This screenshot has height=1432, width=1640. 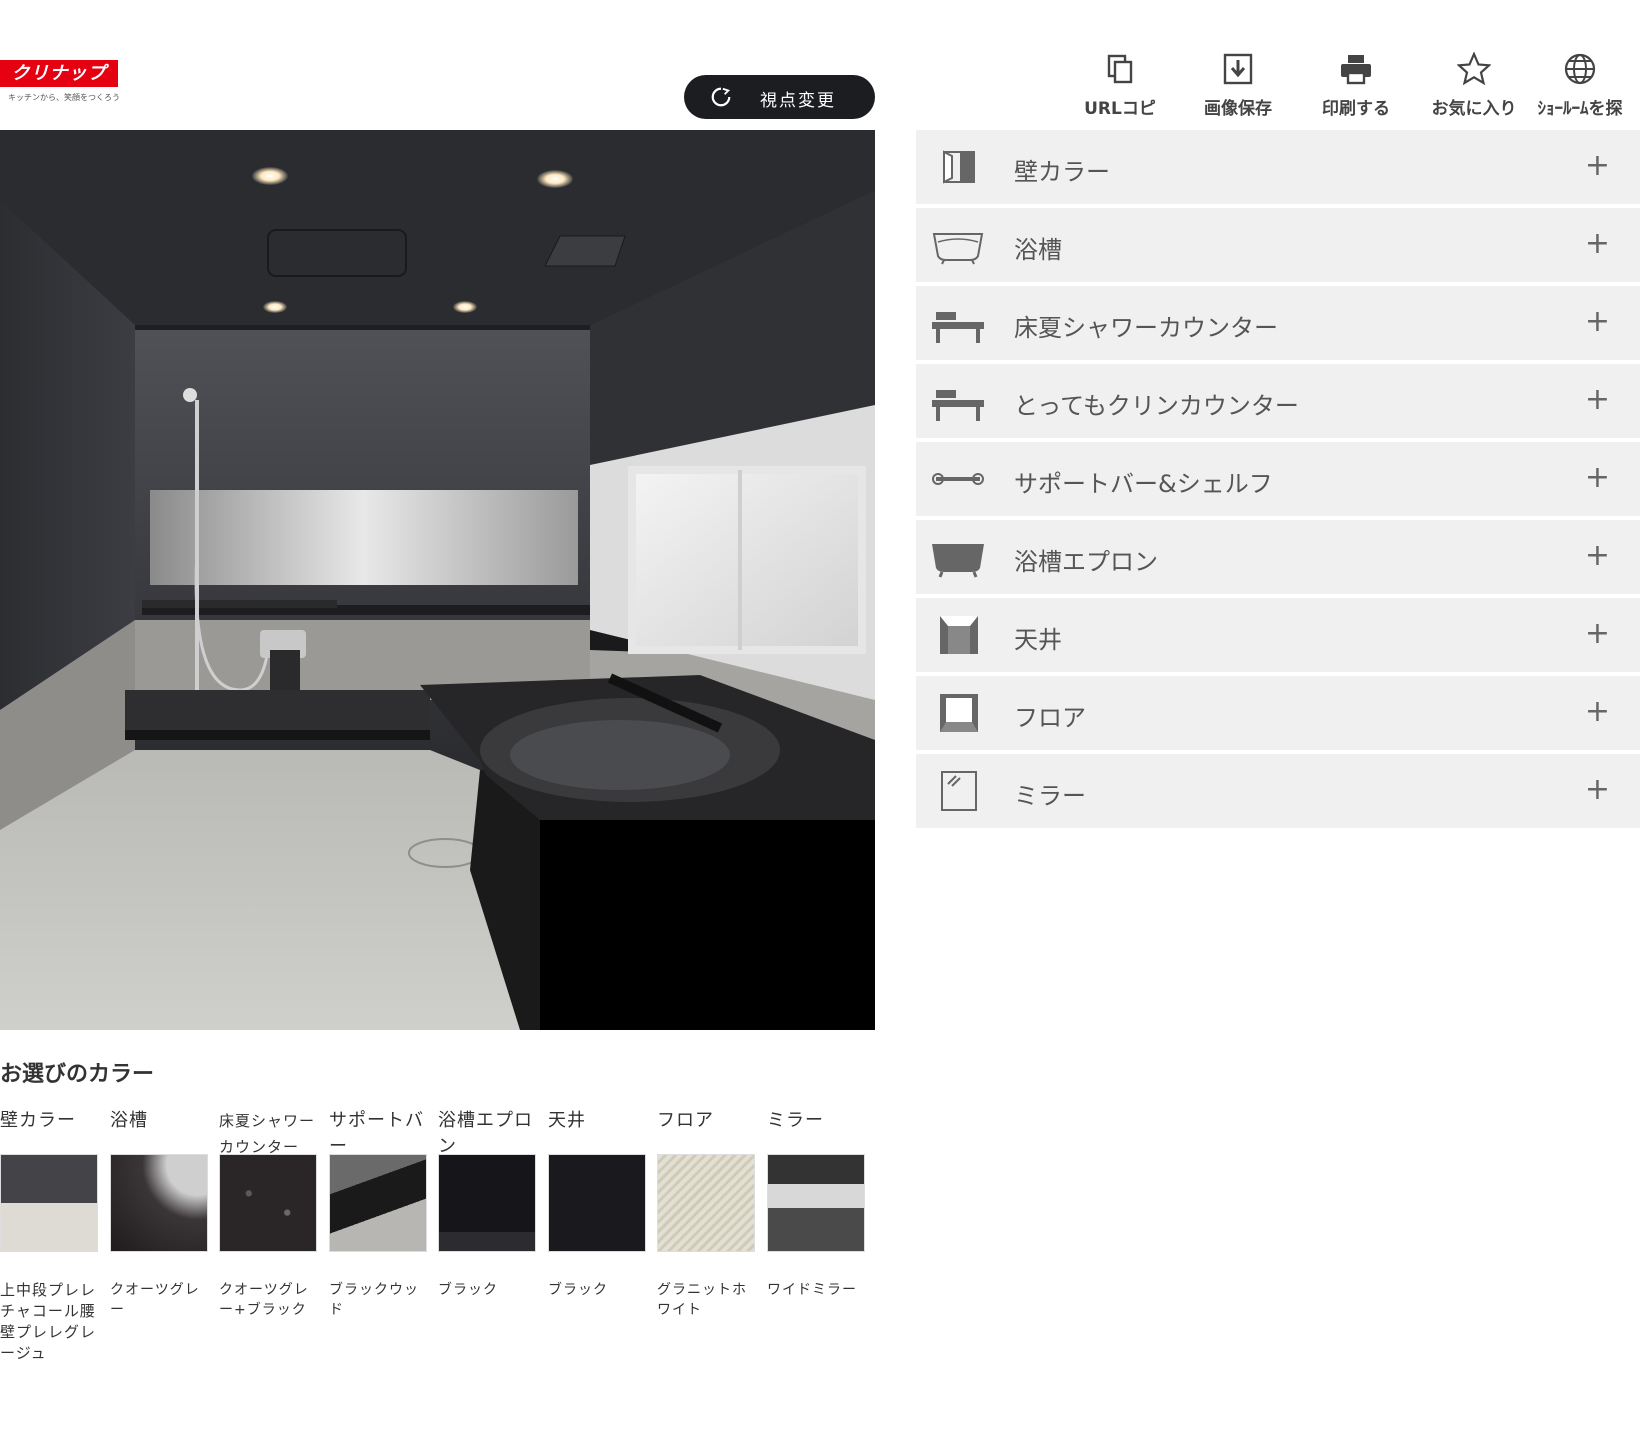 What do you see at coordinates (49, 1203) in the screenshot?
I see `swatch-thumb-wall` at bounding box center [49, 1203].